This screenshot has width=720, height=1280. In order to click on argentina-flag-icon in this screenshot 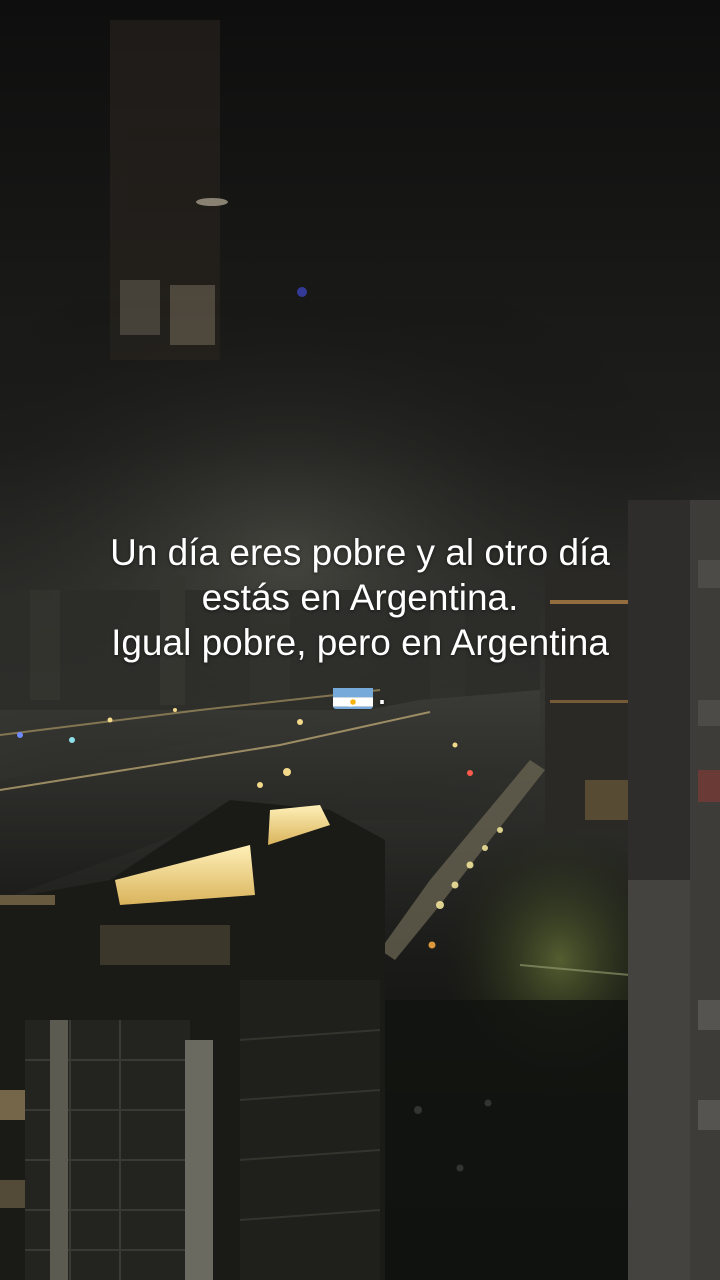, I will do `click(352, 695)`.